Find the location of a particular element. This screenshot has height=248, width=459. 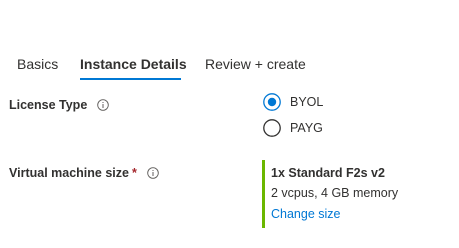

vm-size-label-row: Virtual machine size * is located at coordinates (84, 173).